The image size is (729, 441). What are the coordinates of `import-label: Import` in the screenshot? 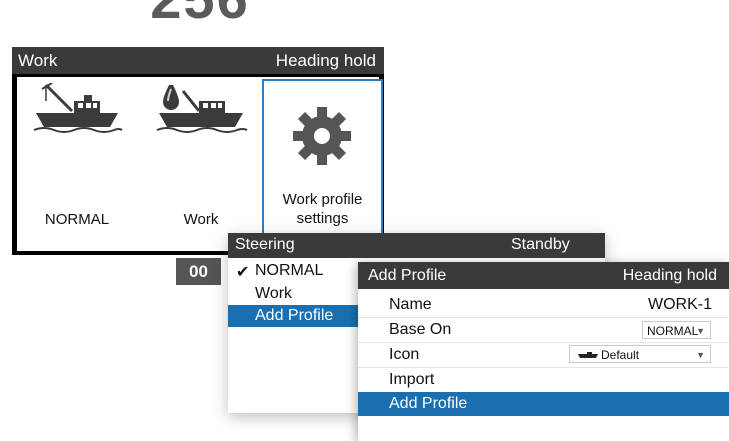 It's located at (412, 379).